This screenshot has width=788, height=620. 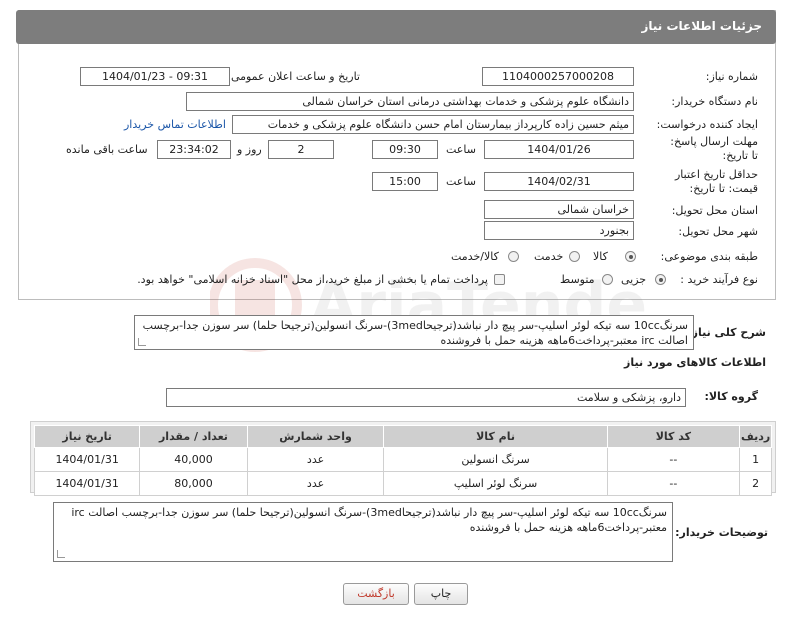 What do you see at coordinates (559, 181) in the screenshot?
I see `price-validity-date-field: 1404/02/31` at bounding box center [559, 181].